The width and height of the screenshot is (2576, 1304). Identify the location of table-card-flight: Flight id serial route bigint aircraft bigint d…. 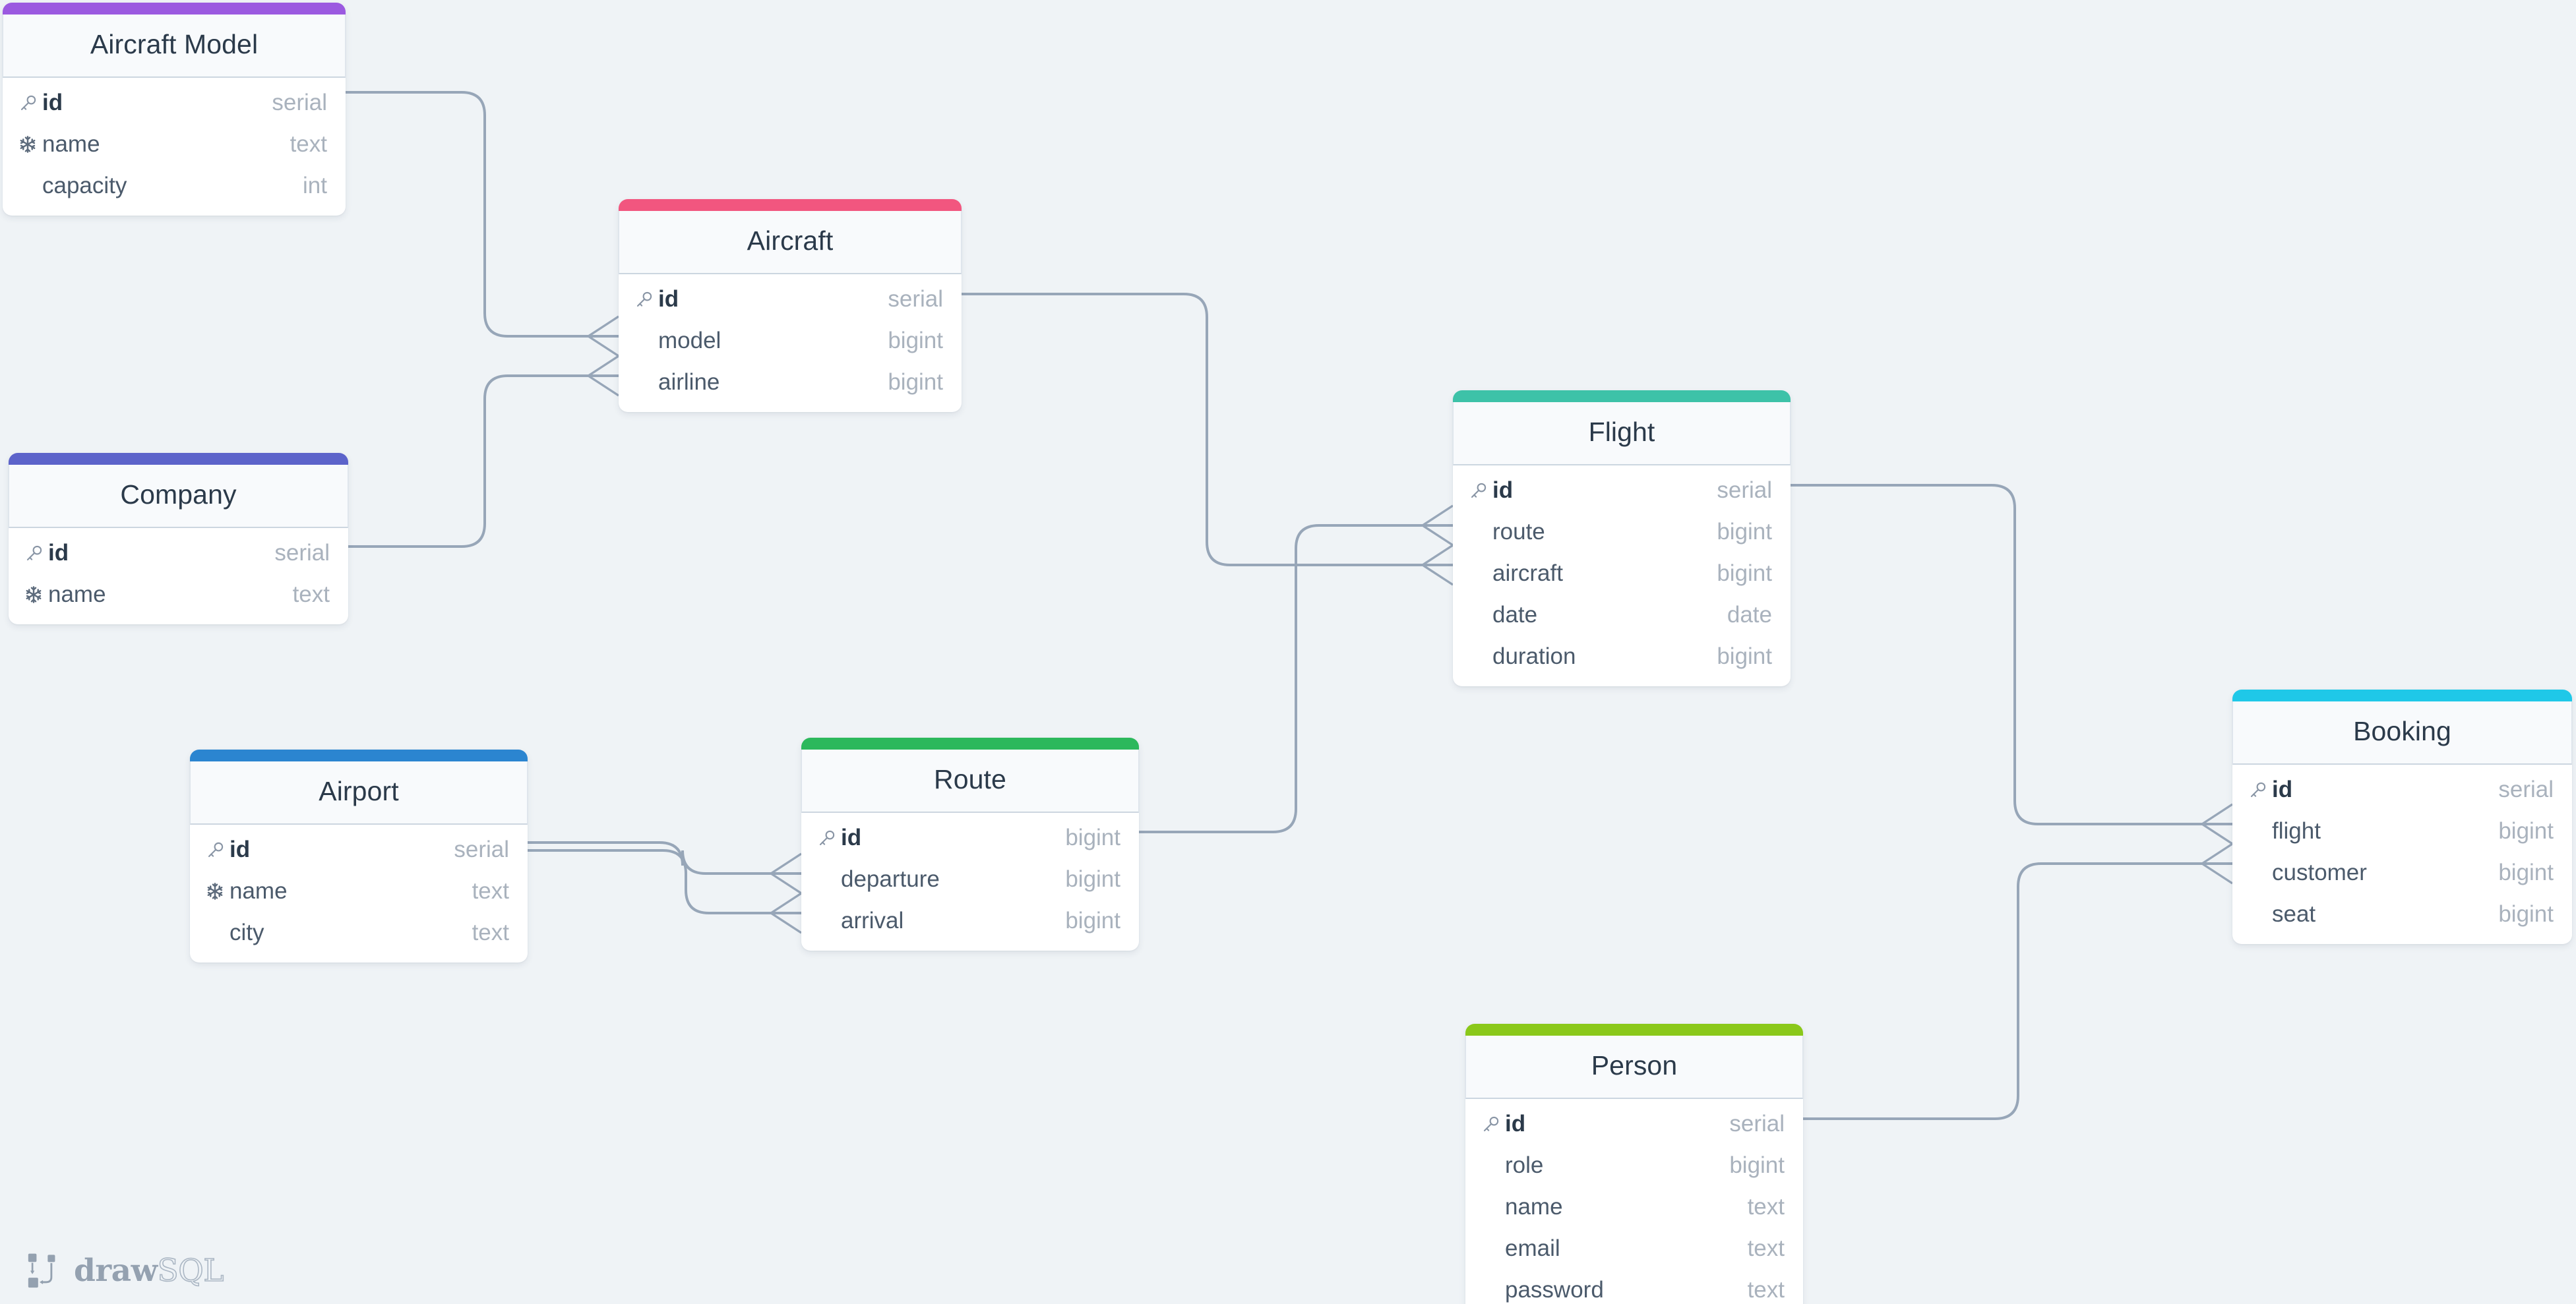
(1622, 538).